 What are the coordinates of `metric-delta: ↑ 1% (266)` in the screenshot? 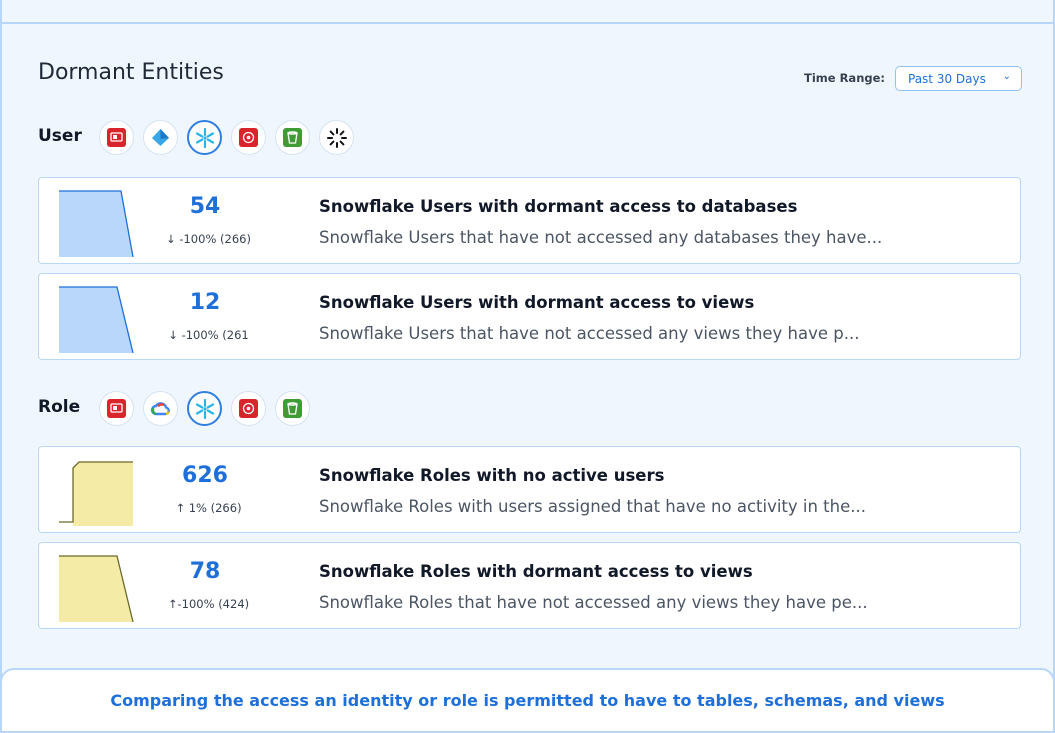 It's located at (208, 508).